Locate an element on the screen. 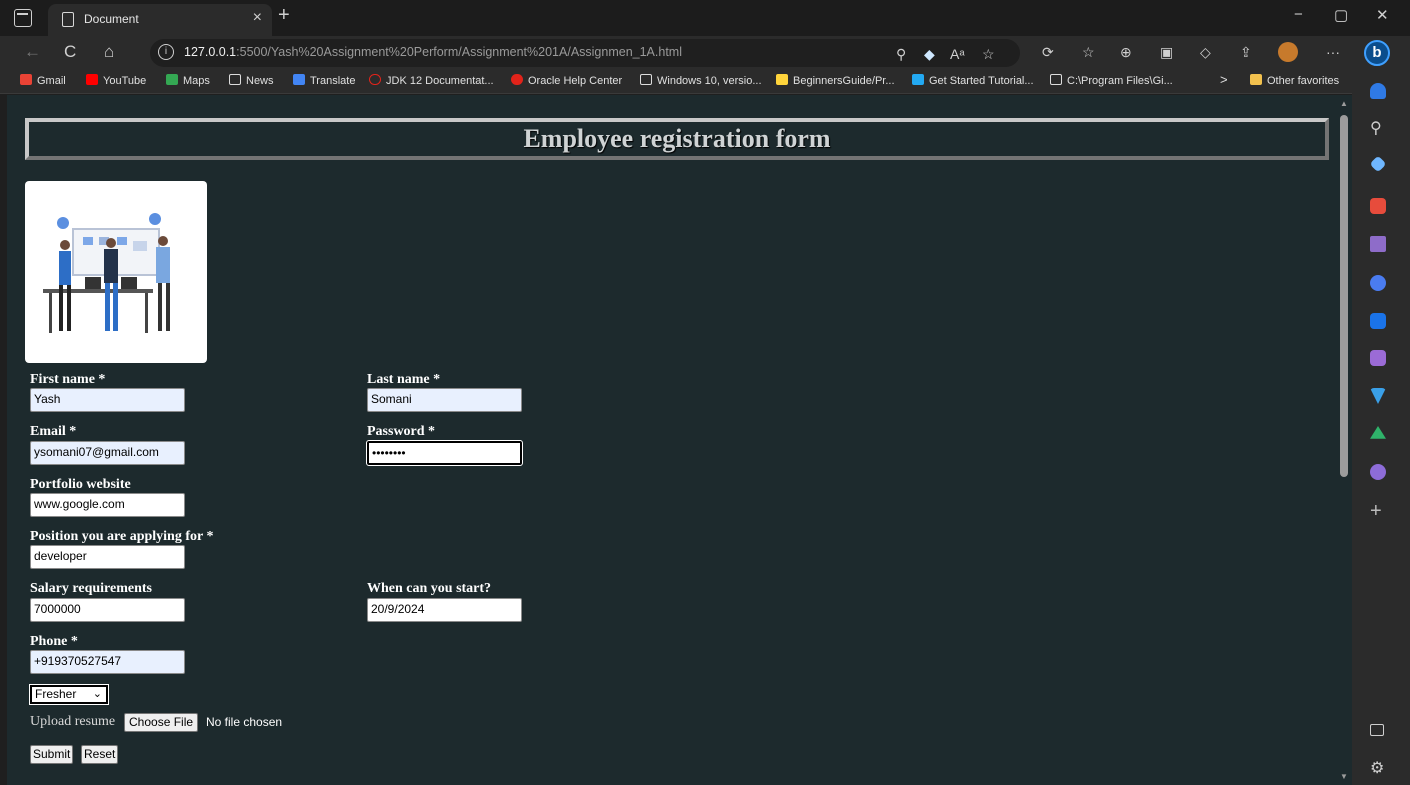 The width and height of the screenshot is (1410, 785). notifications-icon is located at coordinates (1378, 91).